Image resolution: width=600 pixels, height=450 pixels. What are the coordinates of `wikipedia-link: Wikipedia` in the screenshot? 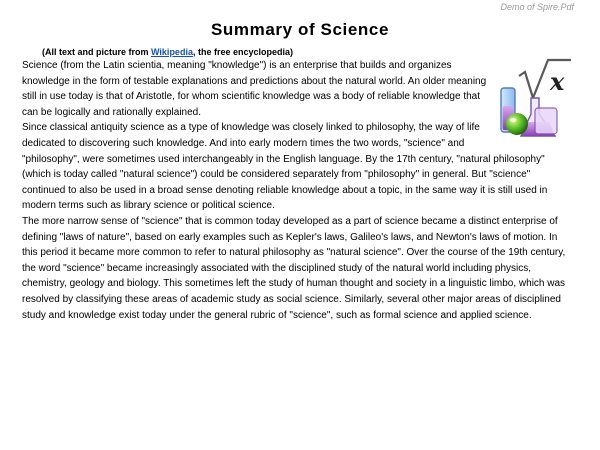 It's located at (172, 52).